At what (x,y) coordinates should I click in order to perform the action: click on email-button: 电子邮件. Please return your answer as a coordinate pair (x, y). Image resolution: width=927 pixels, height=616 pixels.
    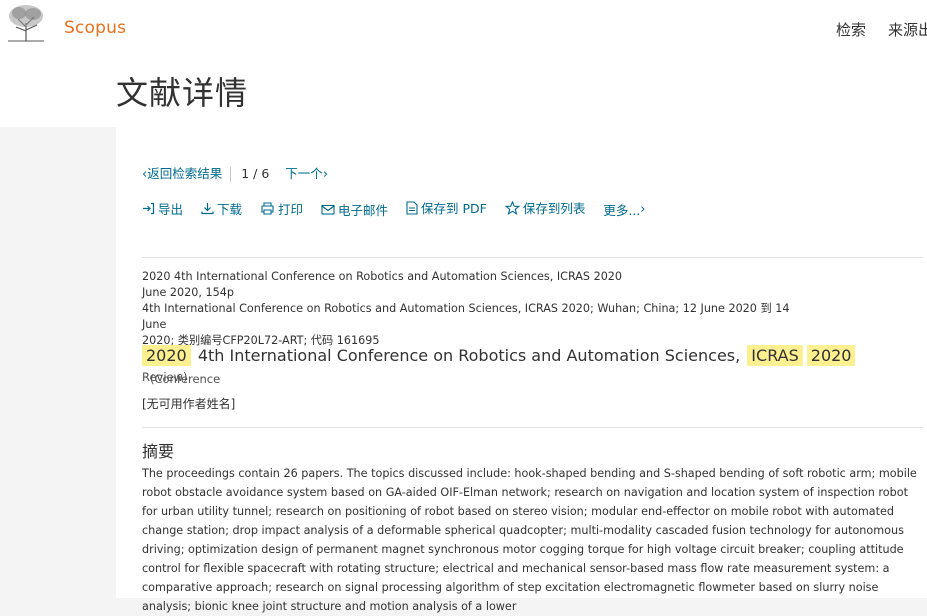
    Looking at the image, I should click on (354, 209).